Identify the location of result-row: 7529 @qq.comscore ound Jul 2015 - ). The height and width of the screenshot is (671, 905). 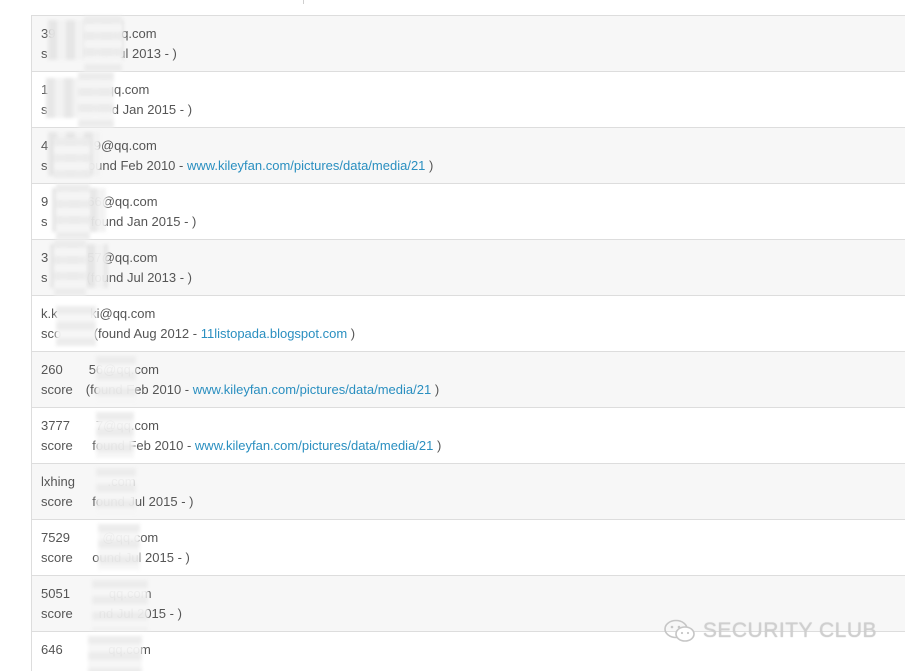
(468, 548).